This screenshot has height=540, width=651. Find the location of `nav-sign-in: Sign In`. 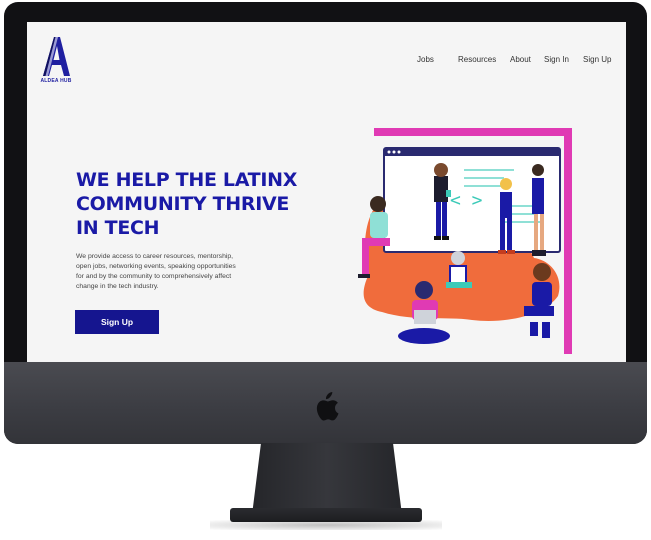

nav-sign-in: Sign In is located at coordinates (556, 59).